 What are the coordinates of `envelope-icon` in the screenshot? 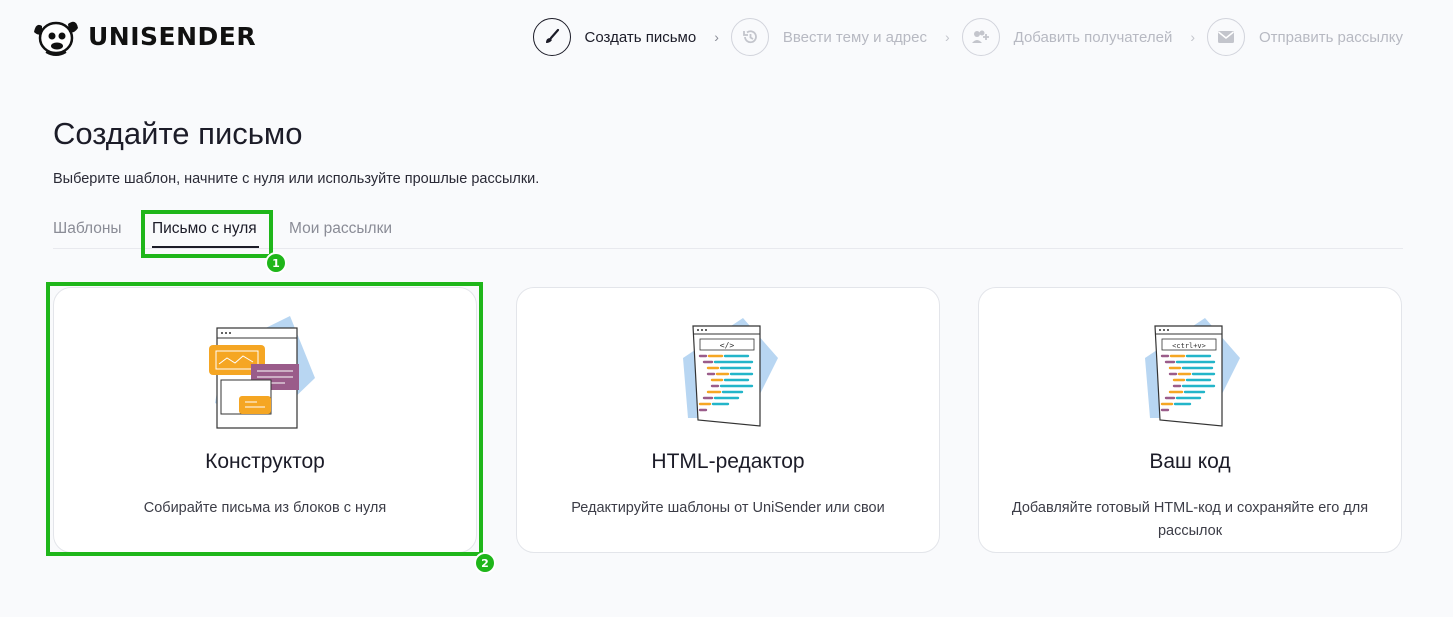 It's located at (1226, 37).